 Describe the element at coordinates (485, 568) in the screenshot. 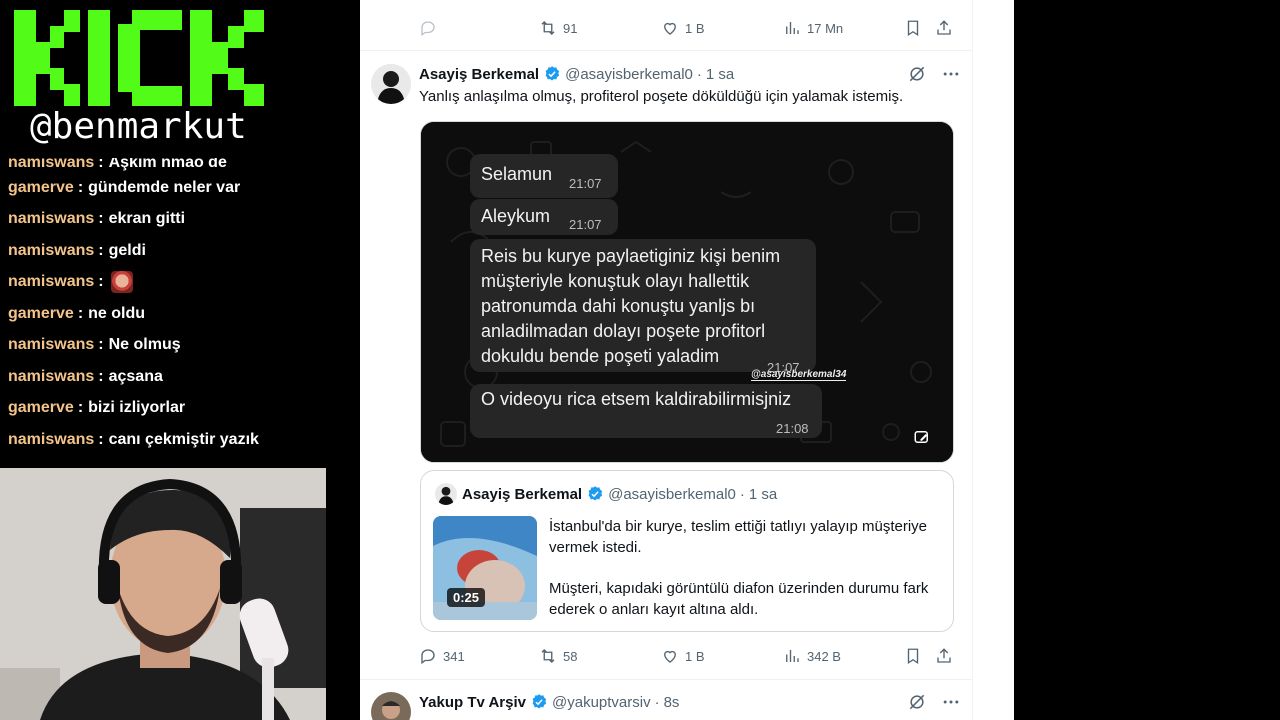

I see `quoted-video-thumbnail: 0:25` at that location.